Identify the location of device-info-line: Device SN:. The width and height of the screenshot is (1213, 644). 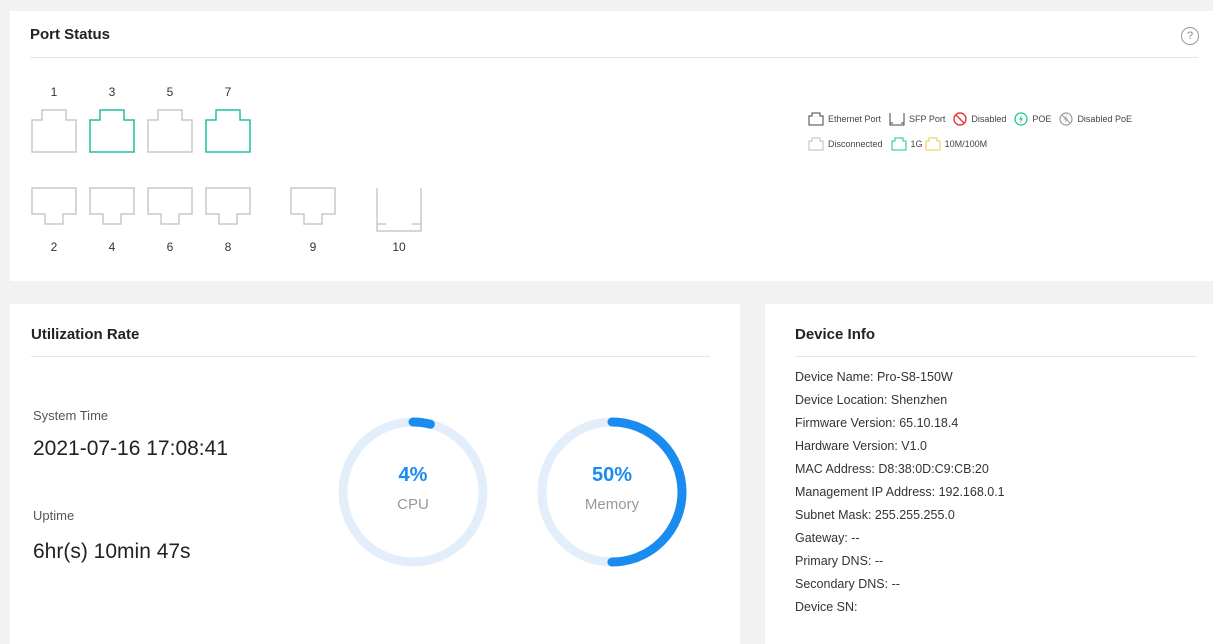
(826, 607).